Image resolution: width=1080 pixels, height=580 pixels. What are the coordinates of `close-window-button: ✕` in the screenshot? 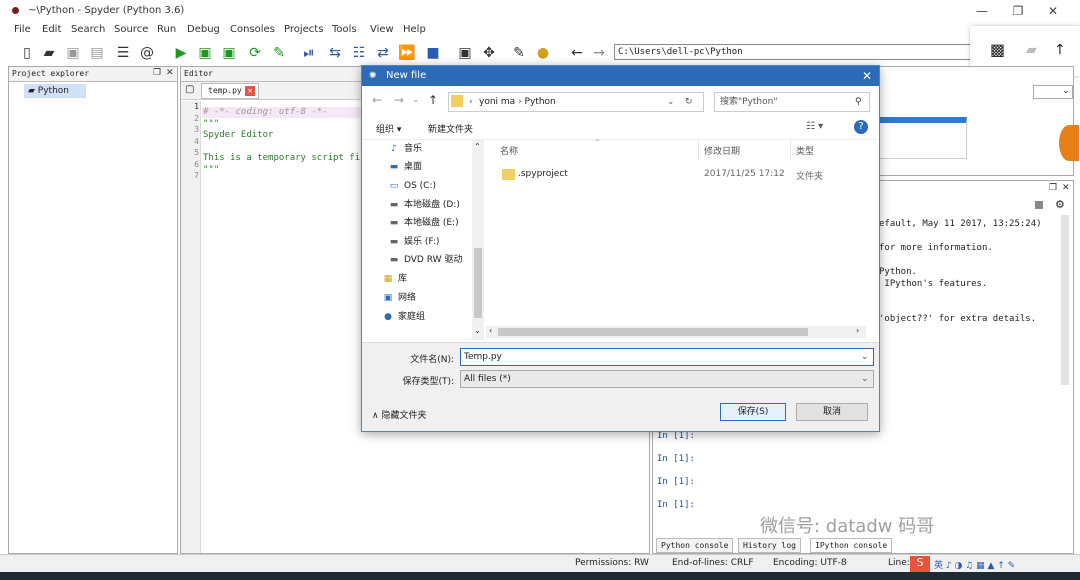 It's located at (1053, 11).